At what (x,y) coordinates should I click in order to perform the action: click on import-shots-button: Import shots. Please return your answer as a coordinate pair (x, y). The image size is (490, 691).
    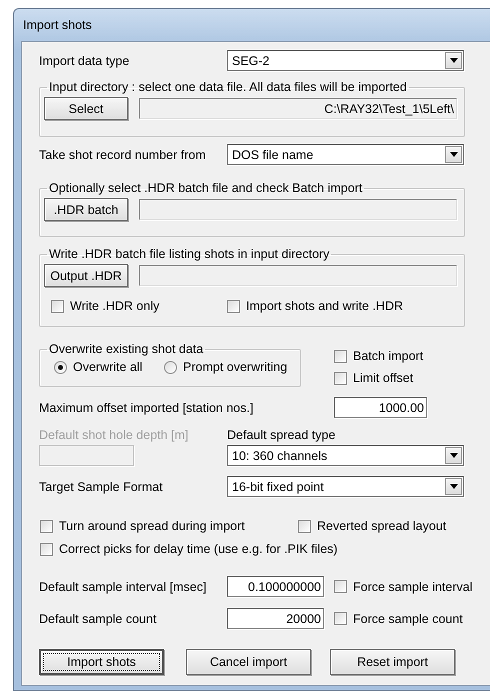
    Looking at the image, I should click on (101, 662).